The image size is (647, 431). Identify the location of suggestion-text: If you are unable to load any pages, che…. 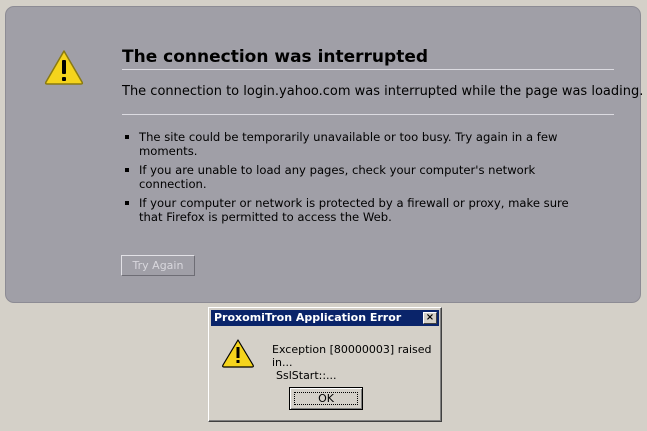
(337, 177).